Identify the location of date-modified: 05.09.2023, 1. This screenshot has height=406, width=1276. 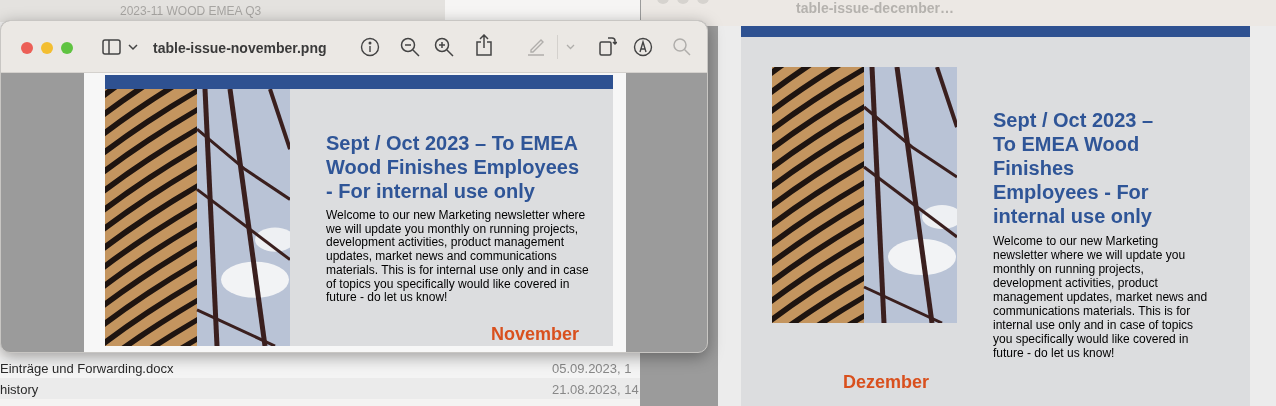
(592, 369).